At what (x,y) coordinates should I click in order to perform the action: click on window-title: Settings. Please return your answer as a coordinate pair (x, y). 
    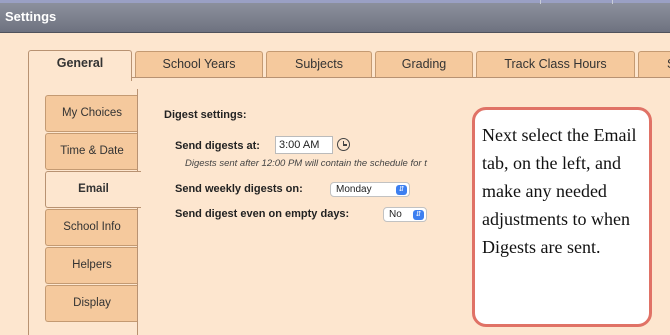
    Looking at the image, I should click on (31, 16).